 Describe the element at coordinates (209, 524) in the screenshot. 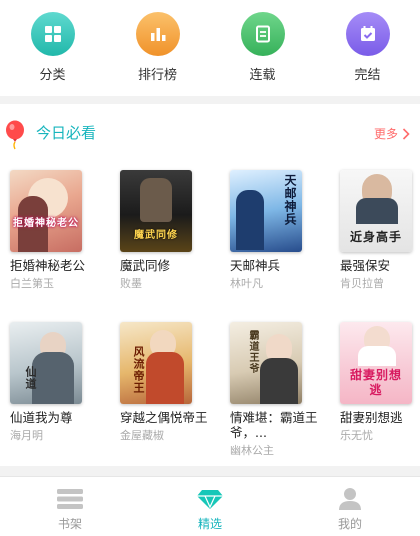

I see `nav-label: 精选` at that location.